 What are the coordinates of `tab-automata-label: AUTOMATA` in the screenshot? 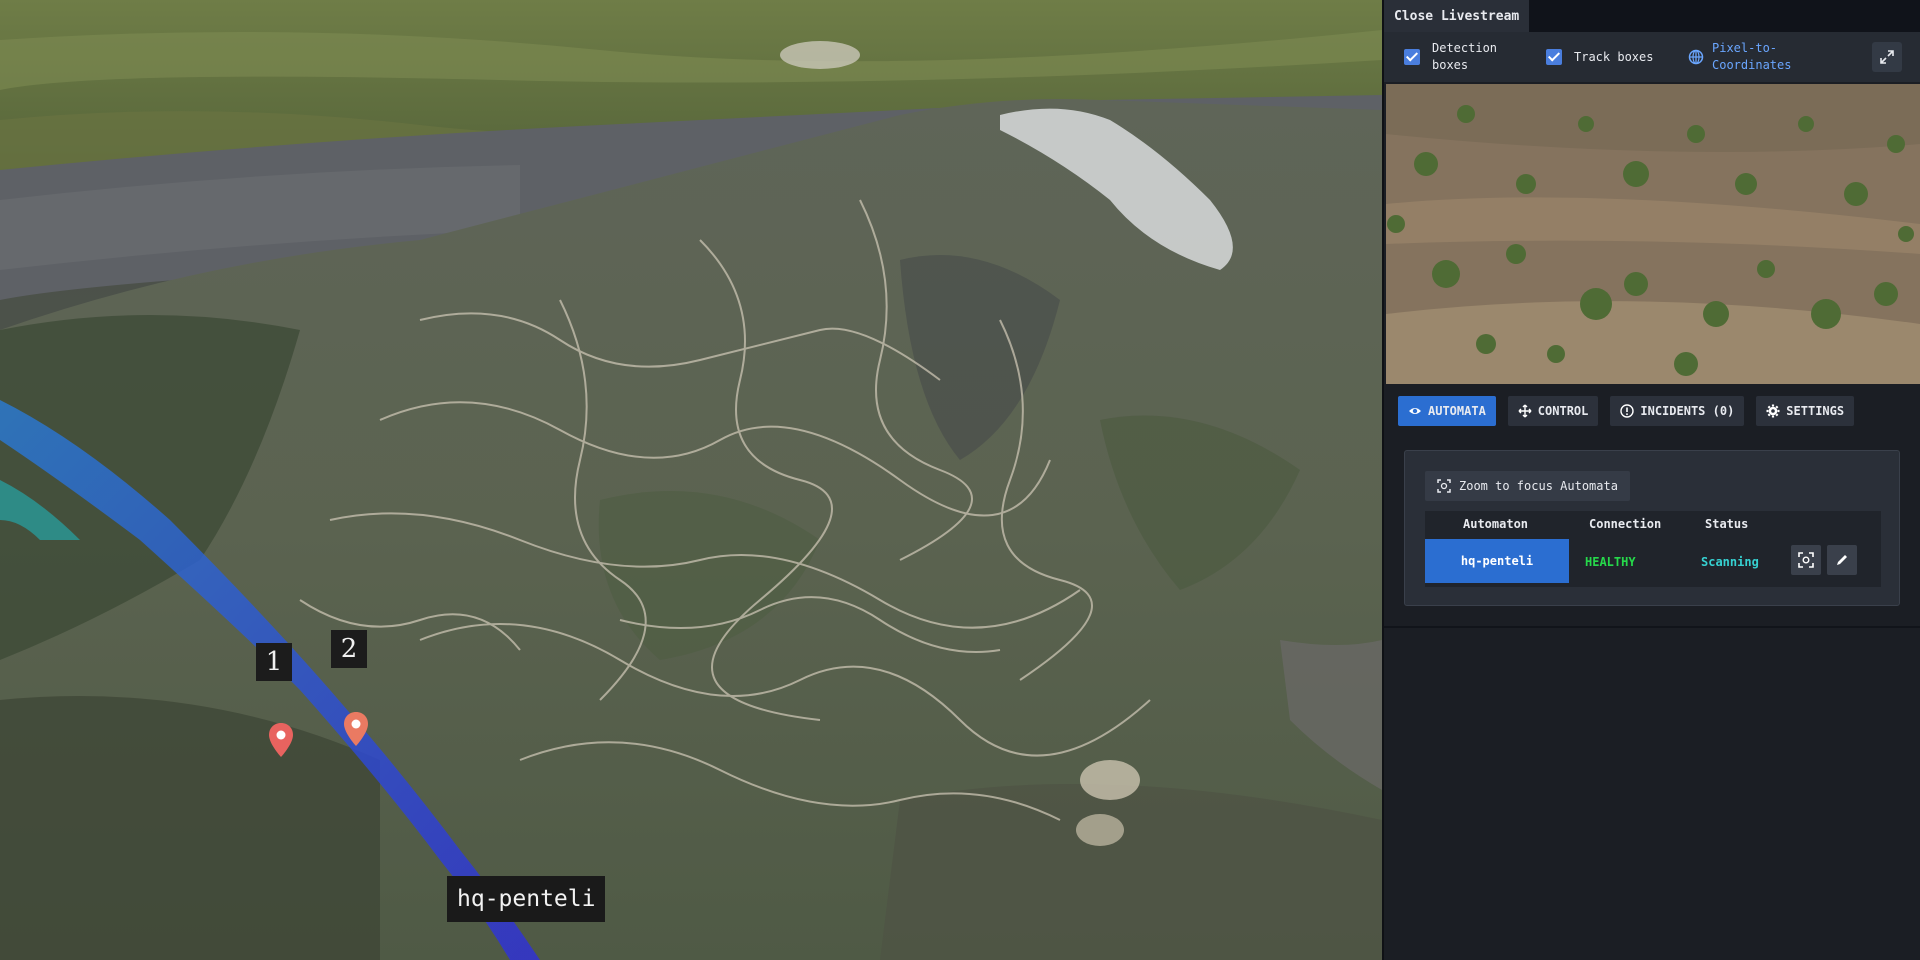 It's located at (1457, 411).